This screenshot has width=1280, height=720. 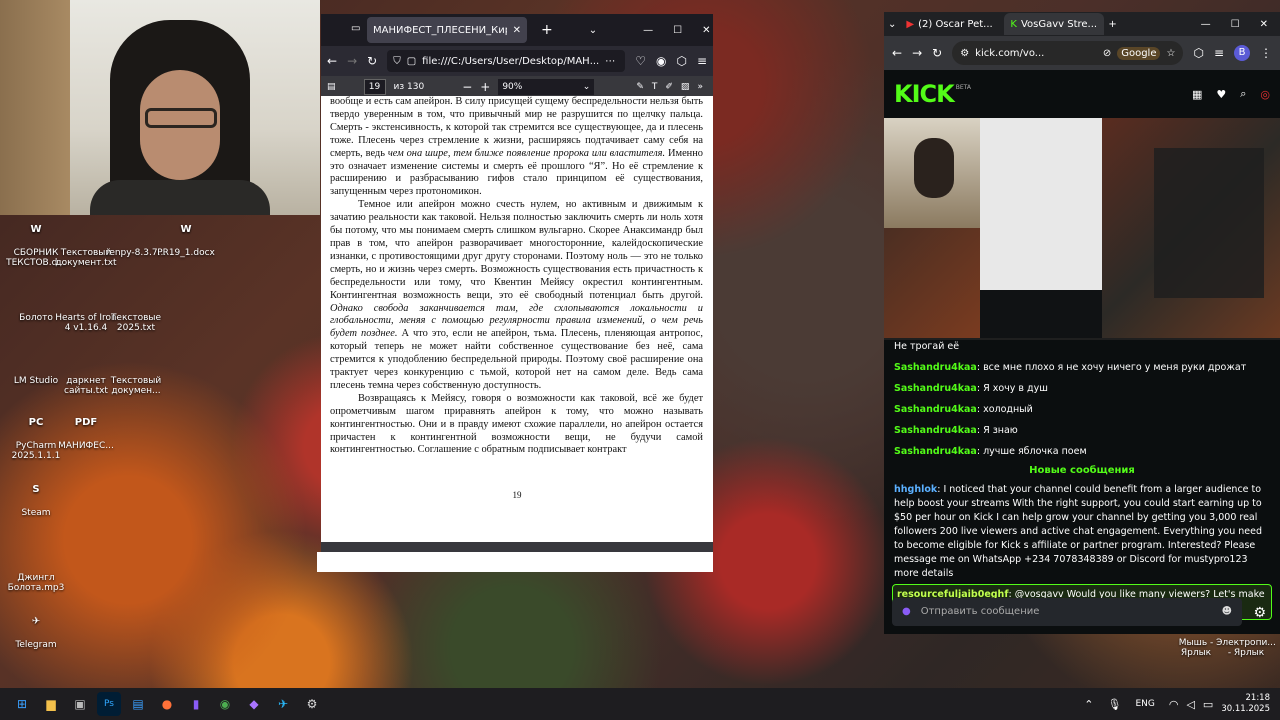 What do you see at coordinates (1190, 704) in the screenshot?
I see `volume-icon: ◁` at bounding box center [1190, 704].